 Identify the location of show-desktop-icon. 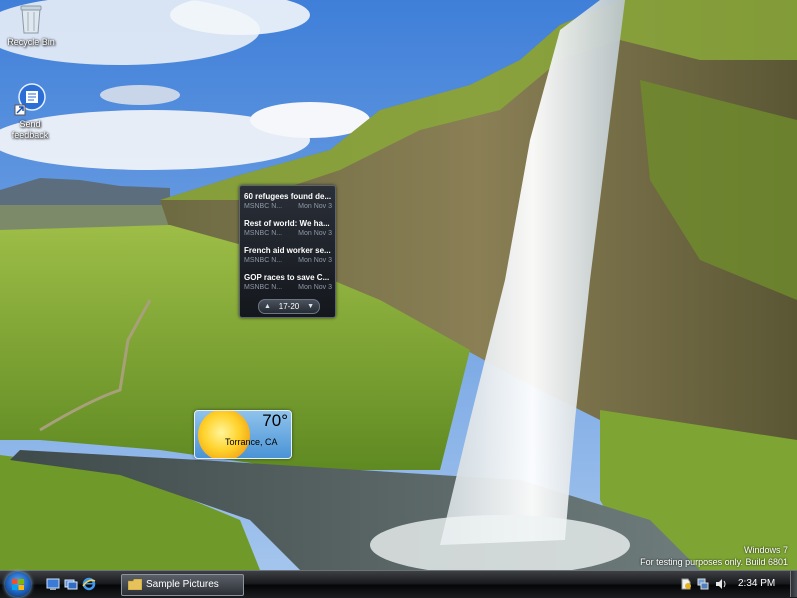
(53, 584).